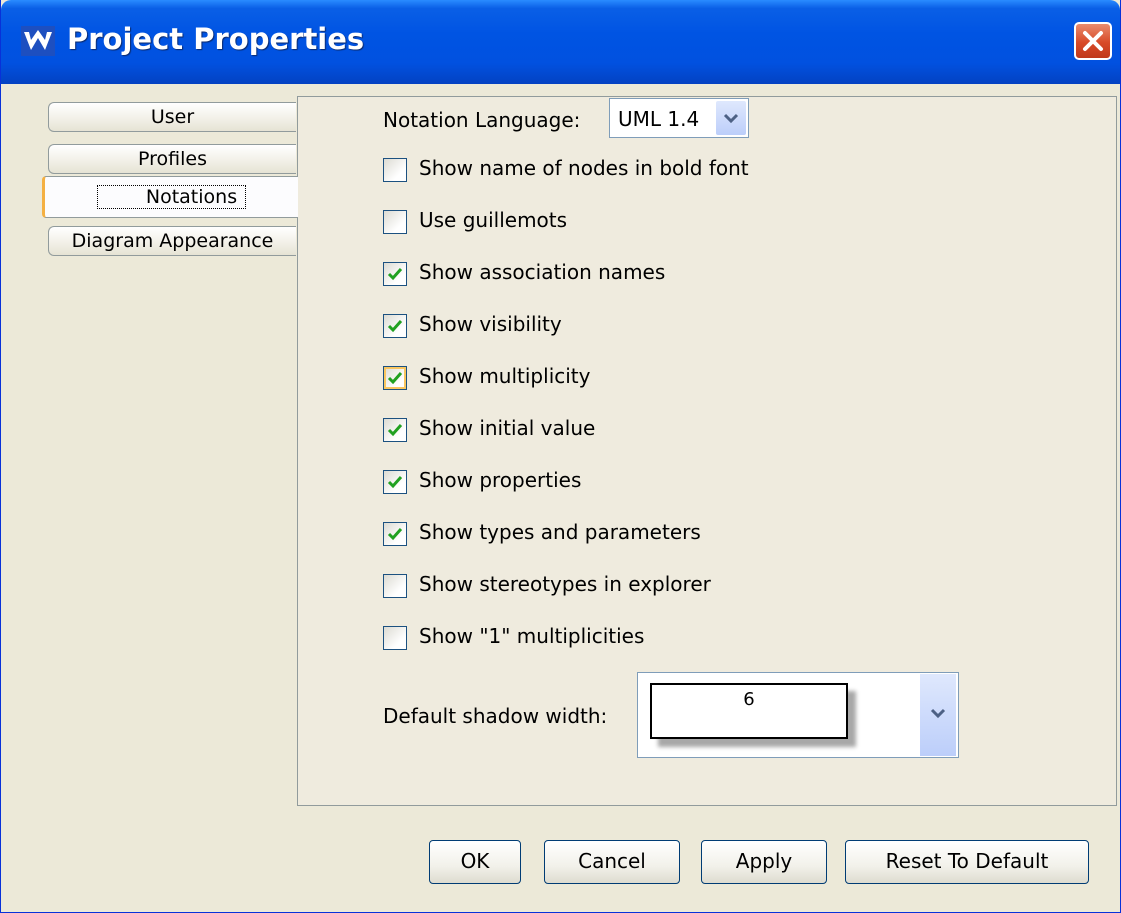 The height and width of the screenshot is (913, 1121). Describe the element at coordinates (659, 119) in the screenshot. I see `notation-language-value: UML 1.4` at that location.